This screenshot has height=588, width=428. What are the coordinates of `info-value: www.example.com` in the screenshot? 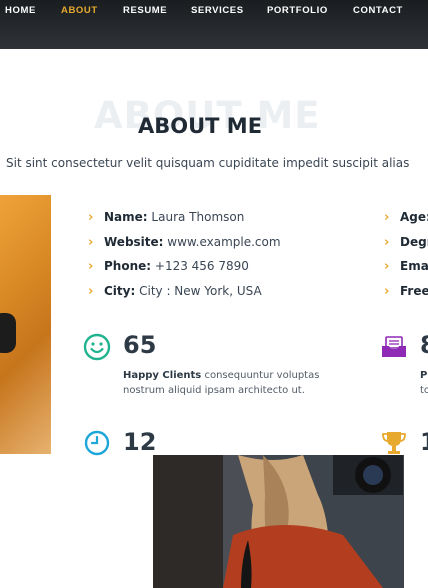 It's located at (224, 242).